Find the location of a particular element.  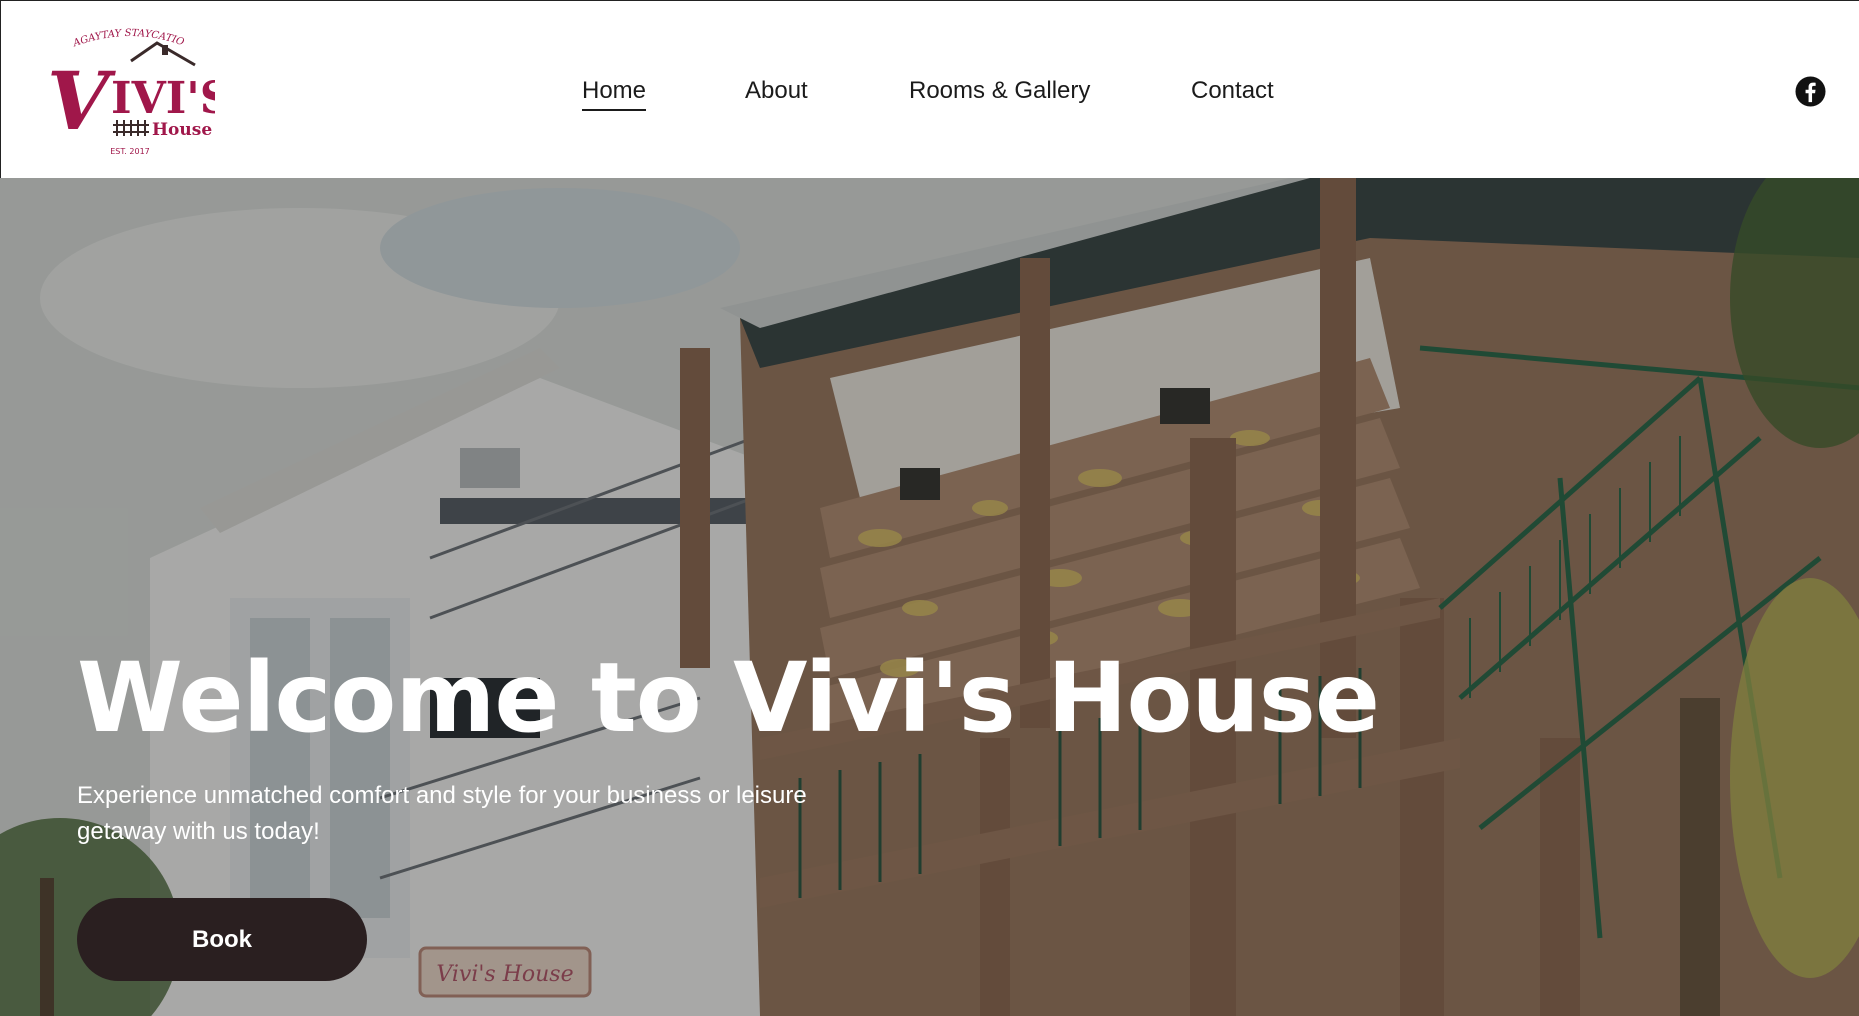

hero-title: Welcome to Vivi's House is located at coordinates (728, 698).